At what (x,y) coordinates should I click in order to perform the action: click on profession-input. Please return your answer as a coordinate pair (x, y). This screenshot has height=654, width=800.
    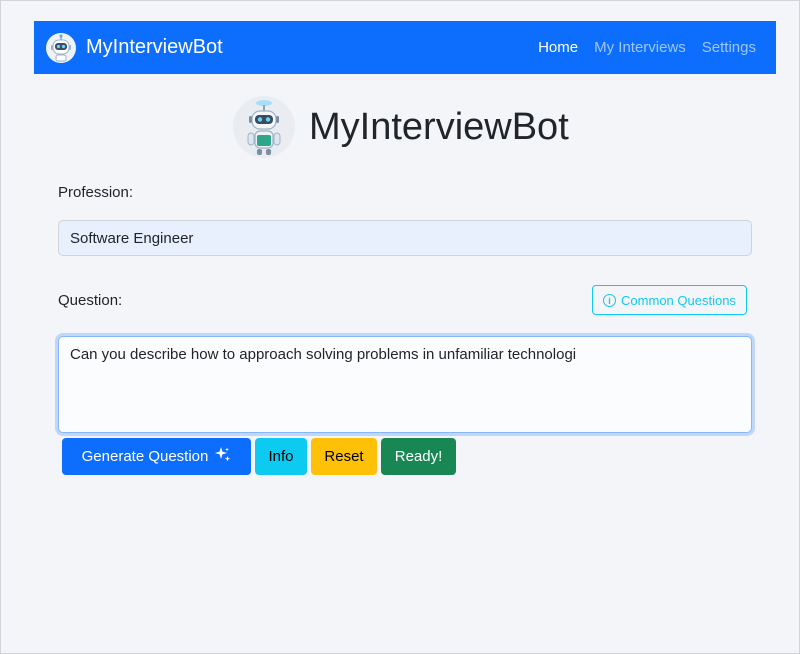
    Looking at the image, I should click on (405, 238).